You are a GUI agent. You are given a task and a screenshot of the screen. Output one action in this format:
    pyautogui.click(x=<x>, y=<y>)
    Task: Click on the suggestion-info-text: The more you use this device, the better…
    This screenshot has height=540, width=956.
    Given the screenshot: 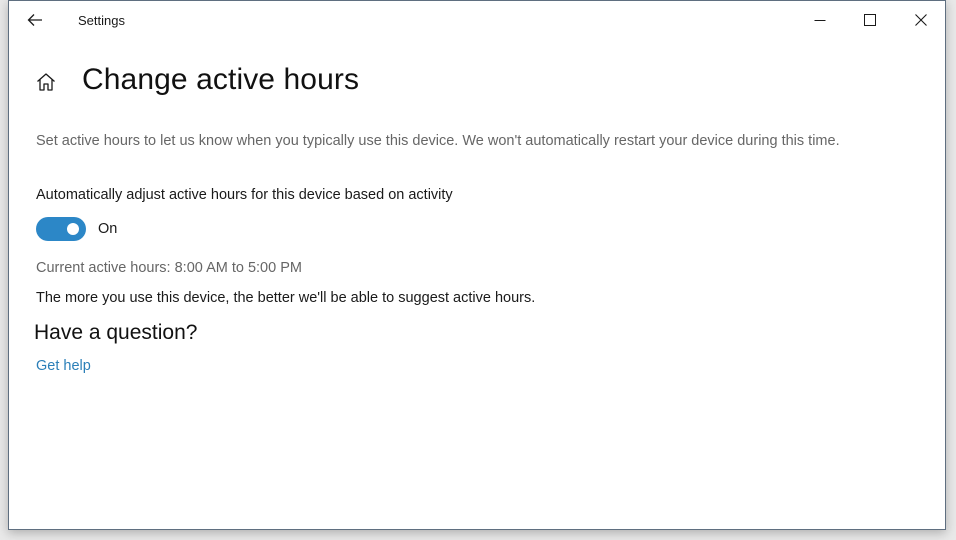 What is the action you would take?
    pyautogui.click(x=286, y=298)
    